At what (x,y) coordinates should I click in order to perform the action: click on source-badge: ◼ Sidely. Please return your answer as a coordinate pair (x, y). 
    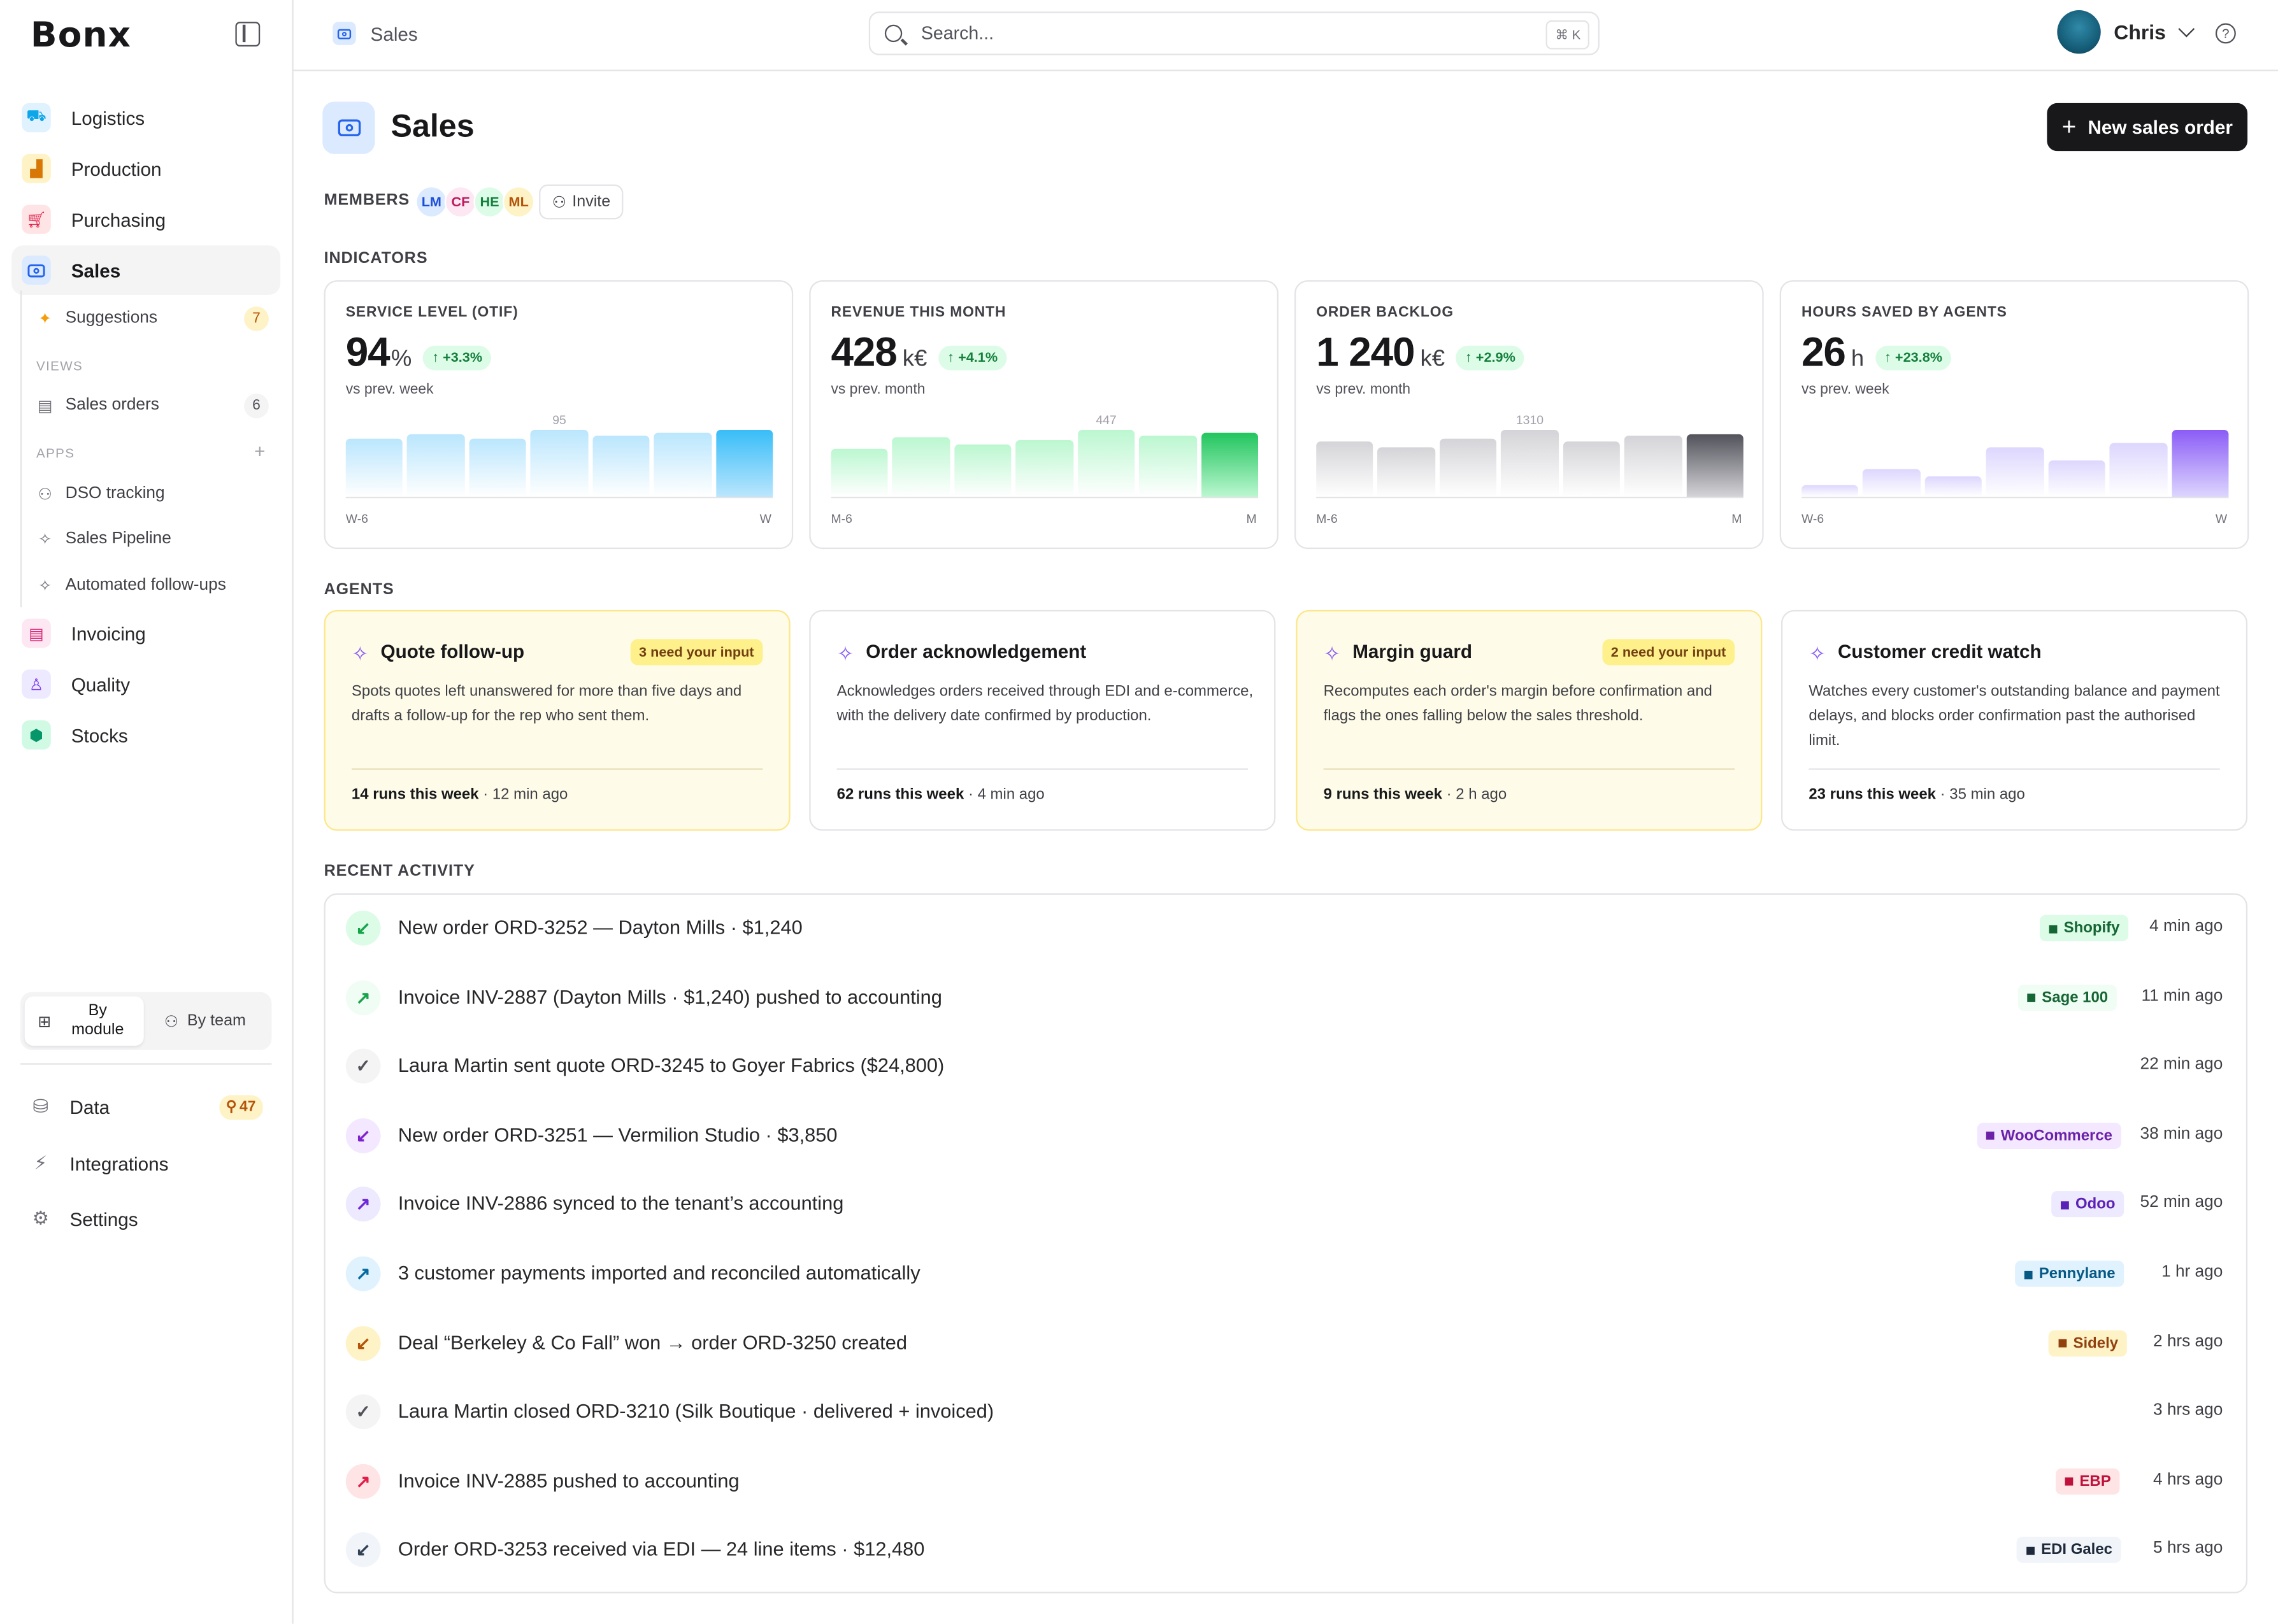
    Looking at the image, I should click on (2088, 1343).